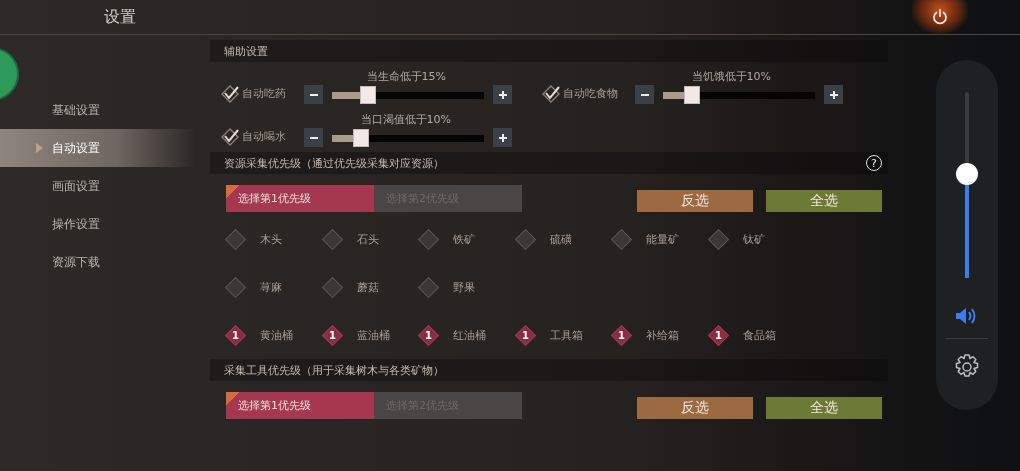 This screenshot has height=471, width=1020. What do you see at coordinates (731, 77) in the screenshot?
I see `slider-reading: 当饥饿低于10%` at bounding box center [731, 77].